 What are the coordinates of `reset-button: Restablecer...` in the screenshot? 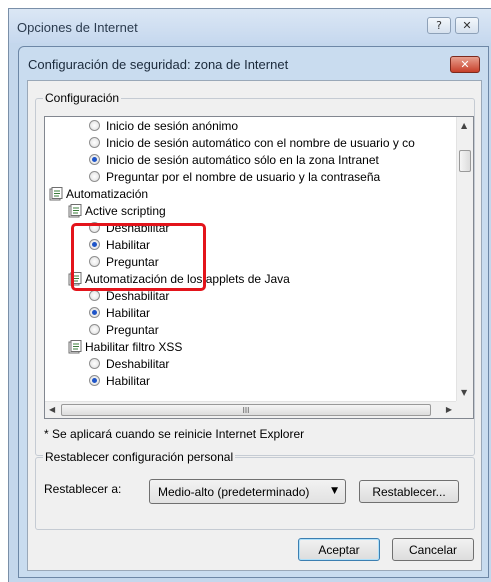 It's located at (409, 491).